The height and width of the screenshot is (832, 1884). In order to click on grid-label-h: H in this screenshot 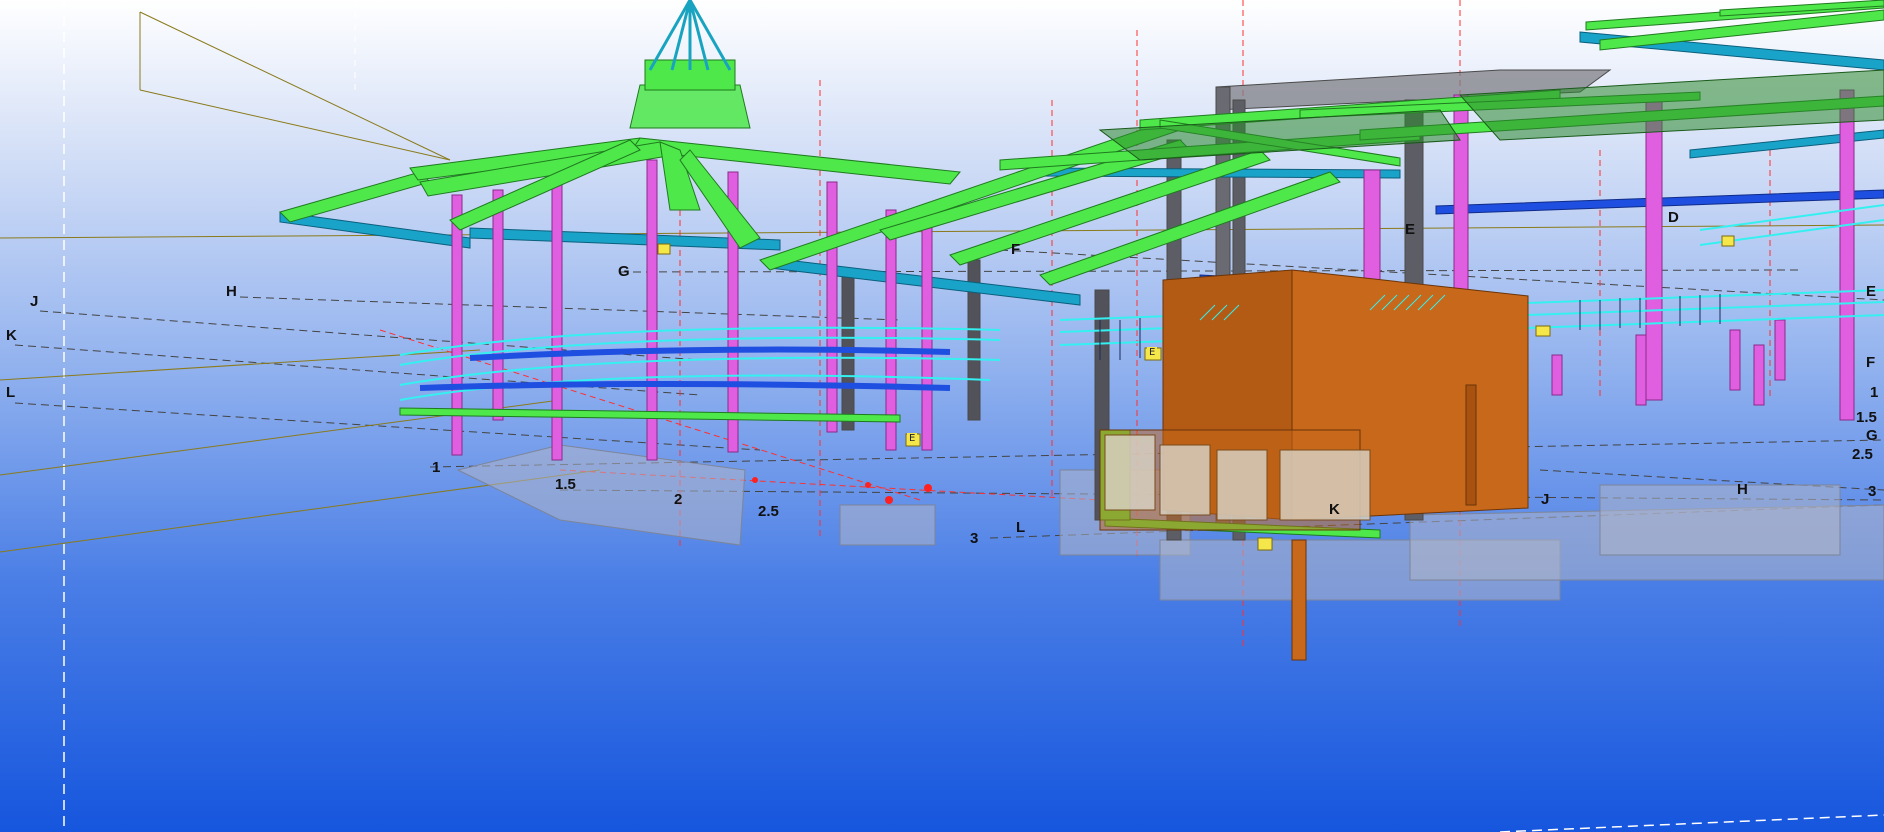, I will do `click(231, 291)`.